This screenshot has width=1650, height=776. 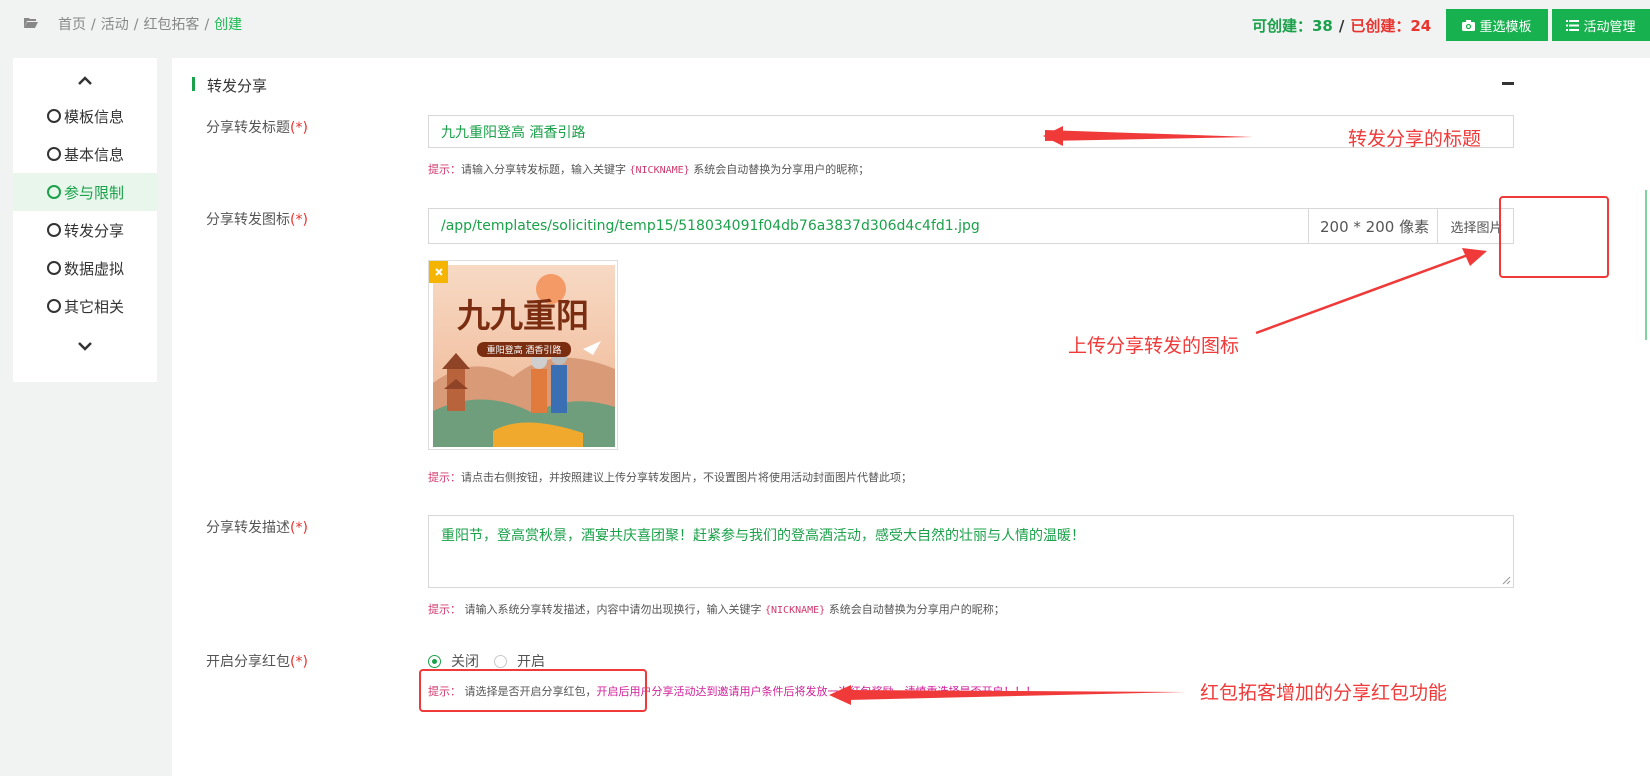 I want to click on hint-text: 请输入分享转发标题，输入关键字, so click(x=545, y=169).